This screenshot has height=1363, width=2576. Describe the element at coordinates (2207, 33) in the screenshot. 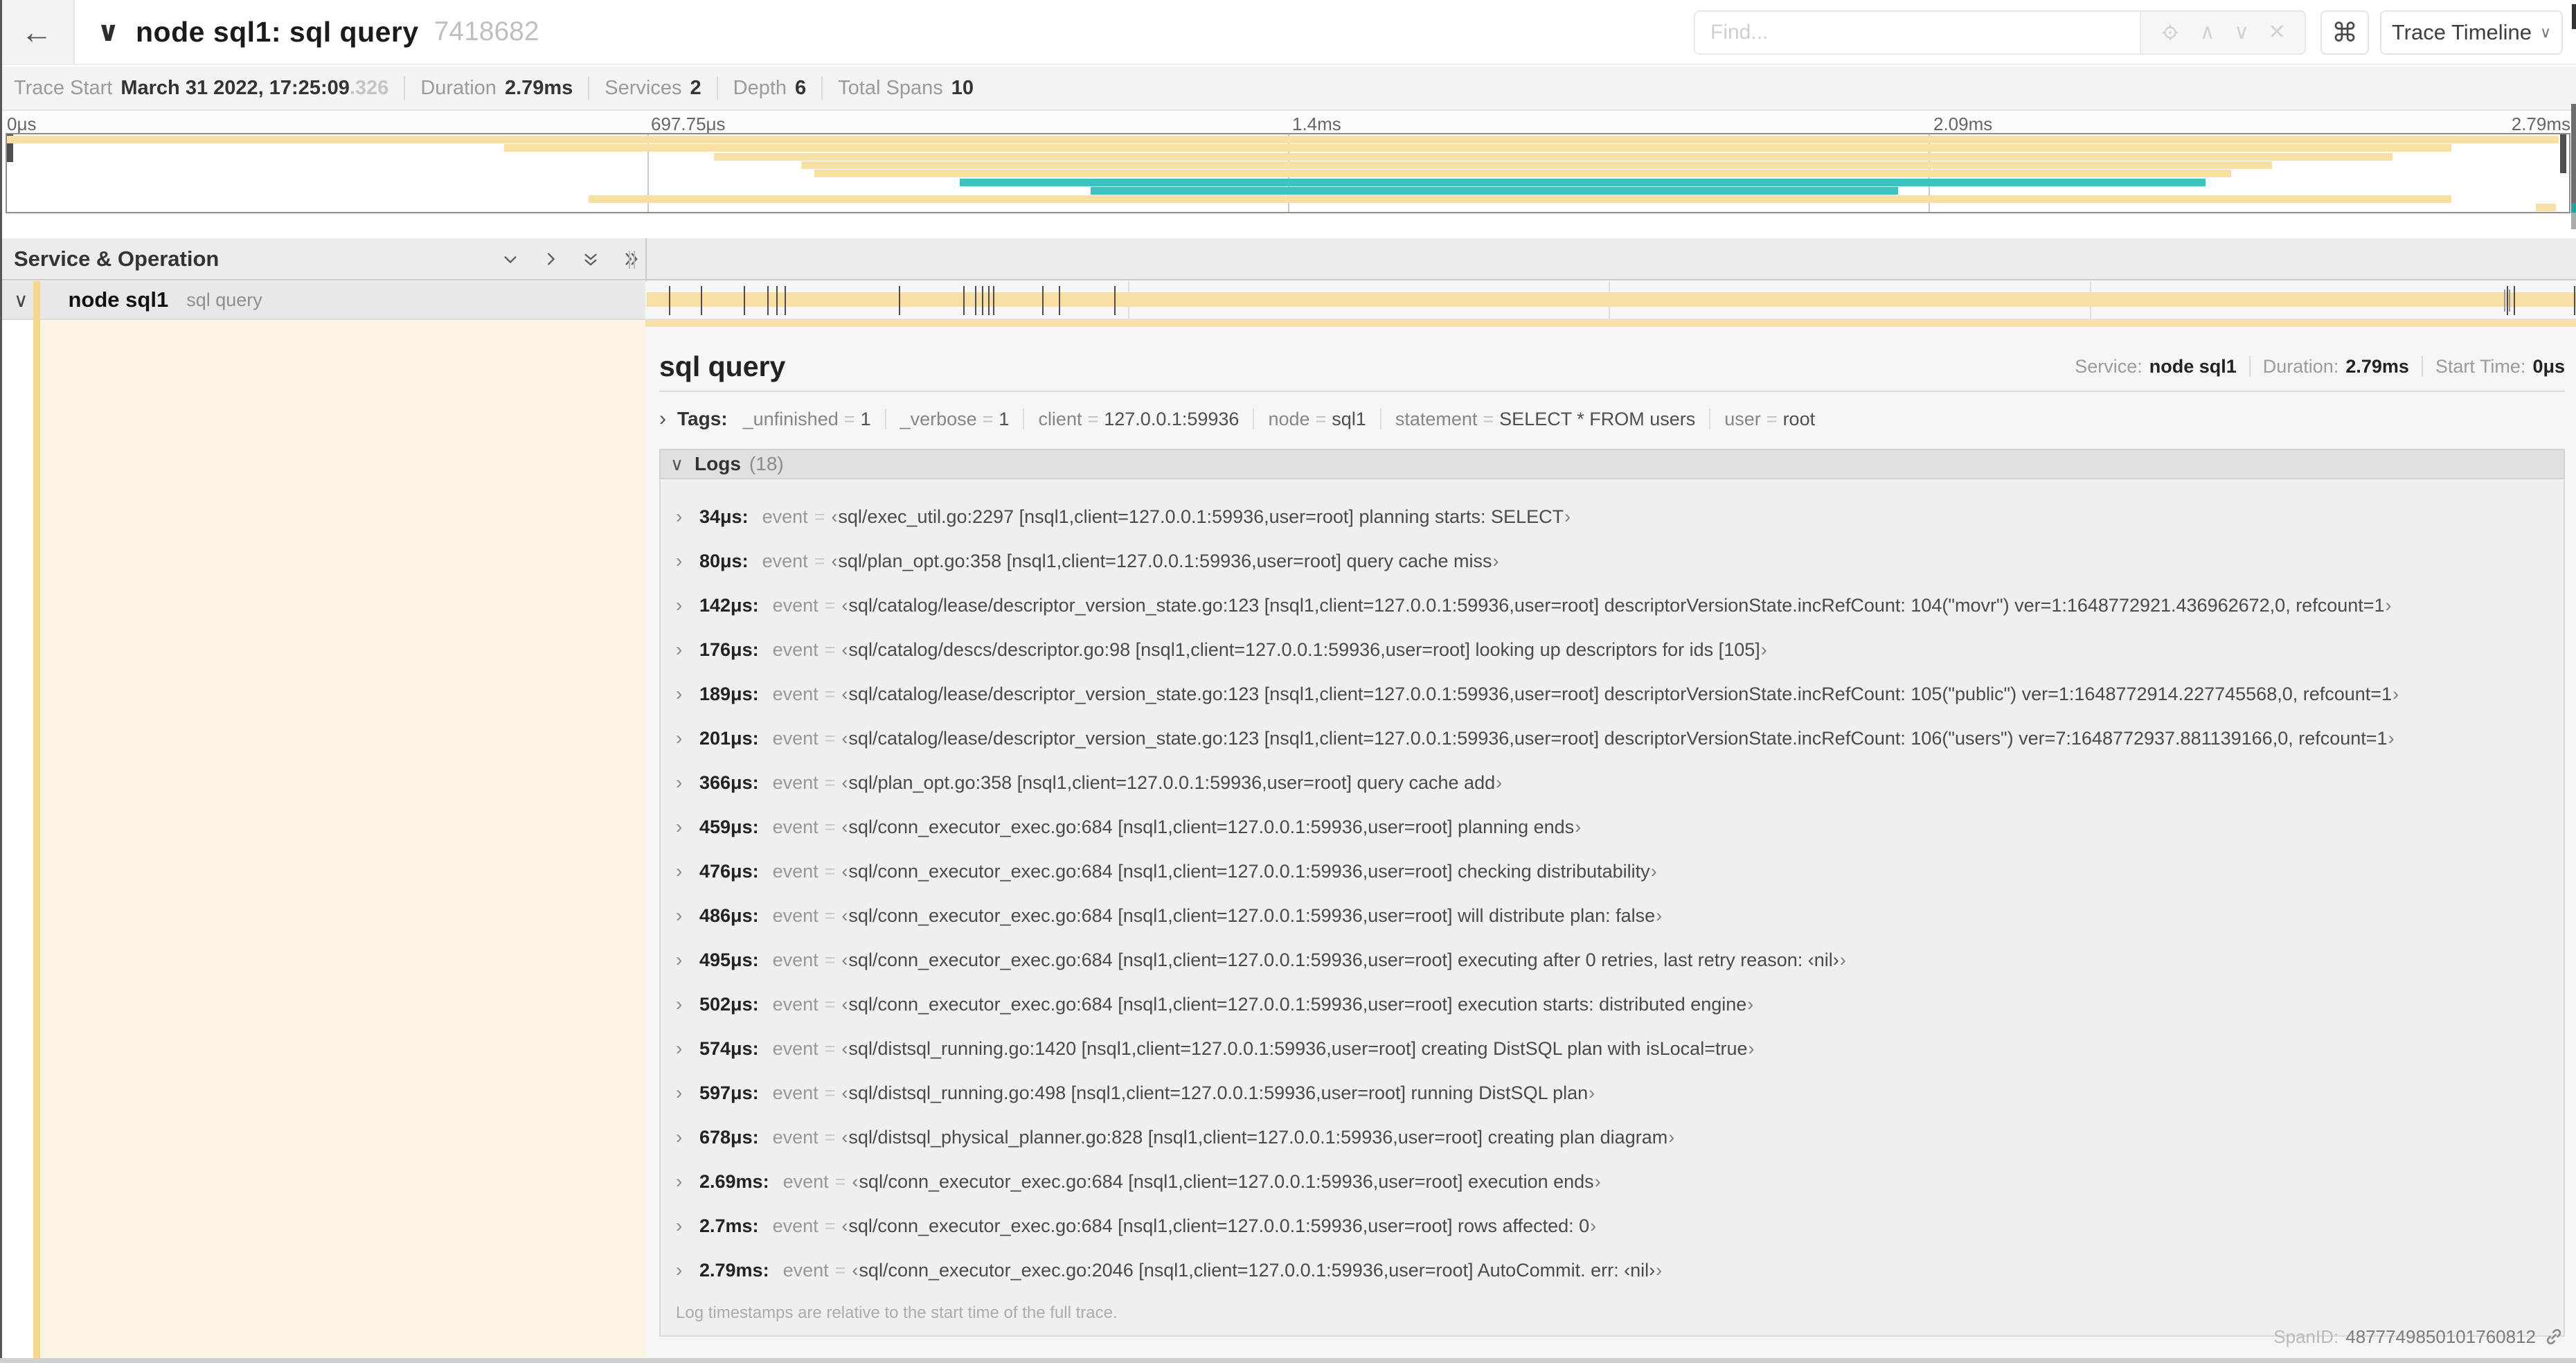

I see `find-prev-icon: ∧` at that location.